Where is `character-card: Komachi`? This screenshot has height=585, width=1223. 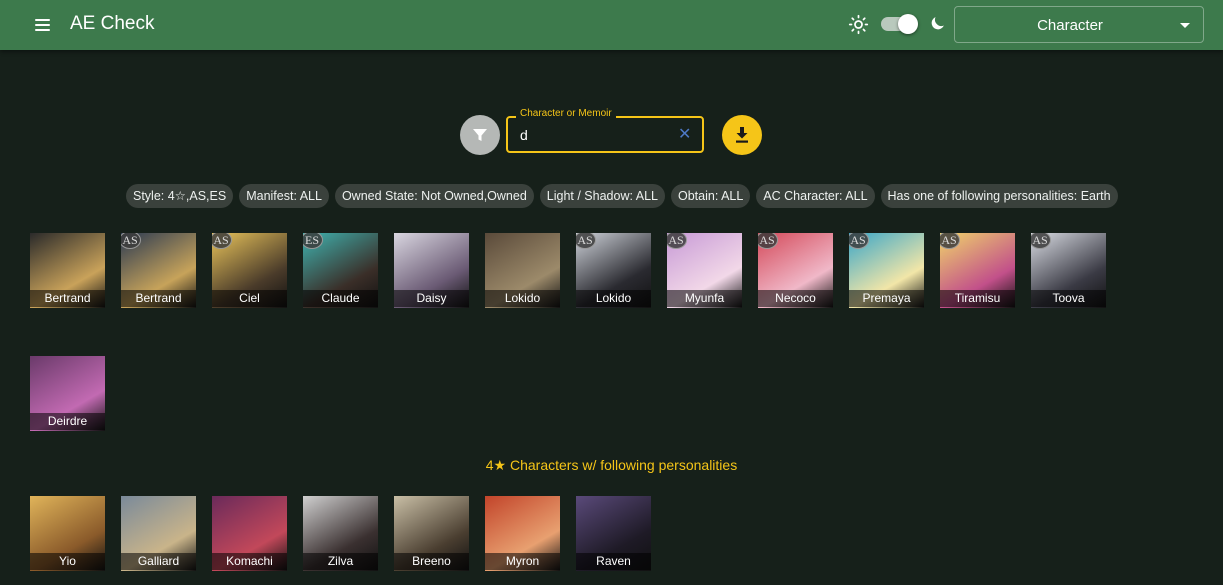 character-card: Komachi is located at coordinates (249, 533).